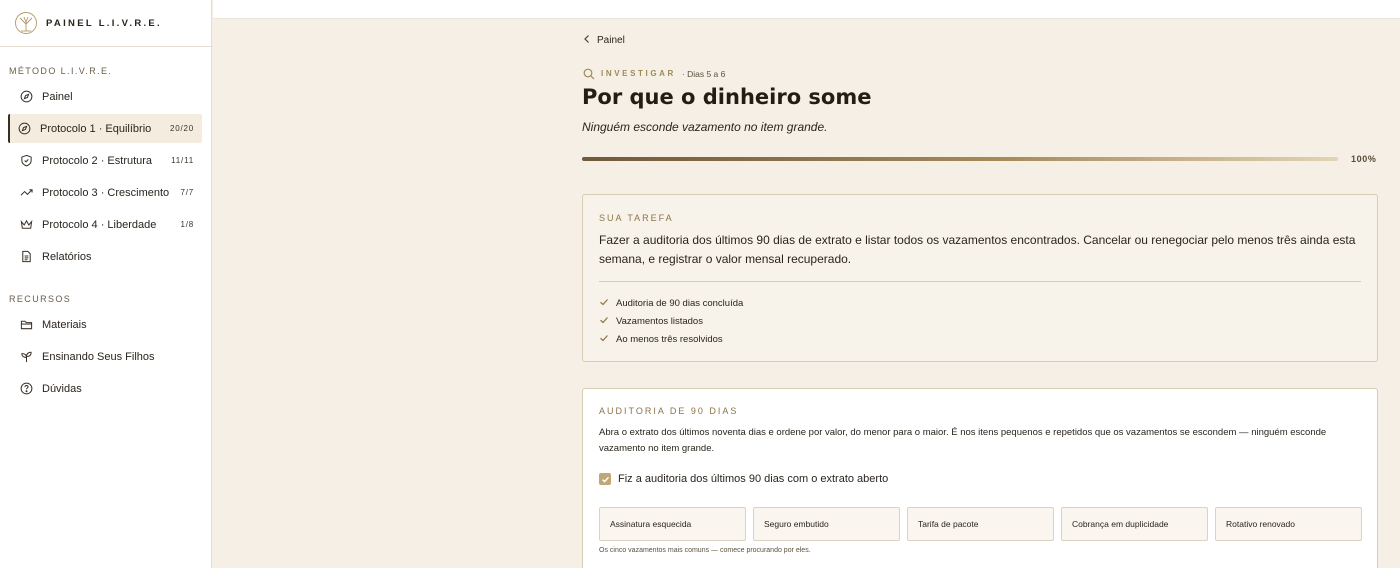  I want to click on progress-count: 11/11, so click(182, 160).